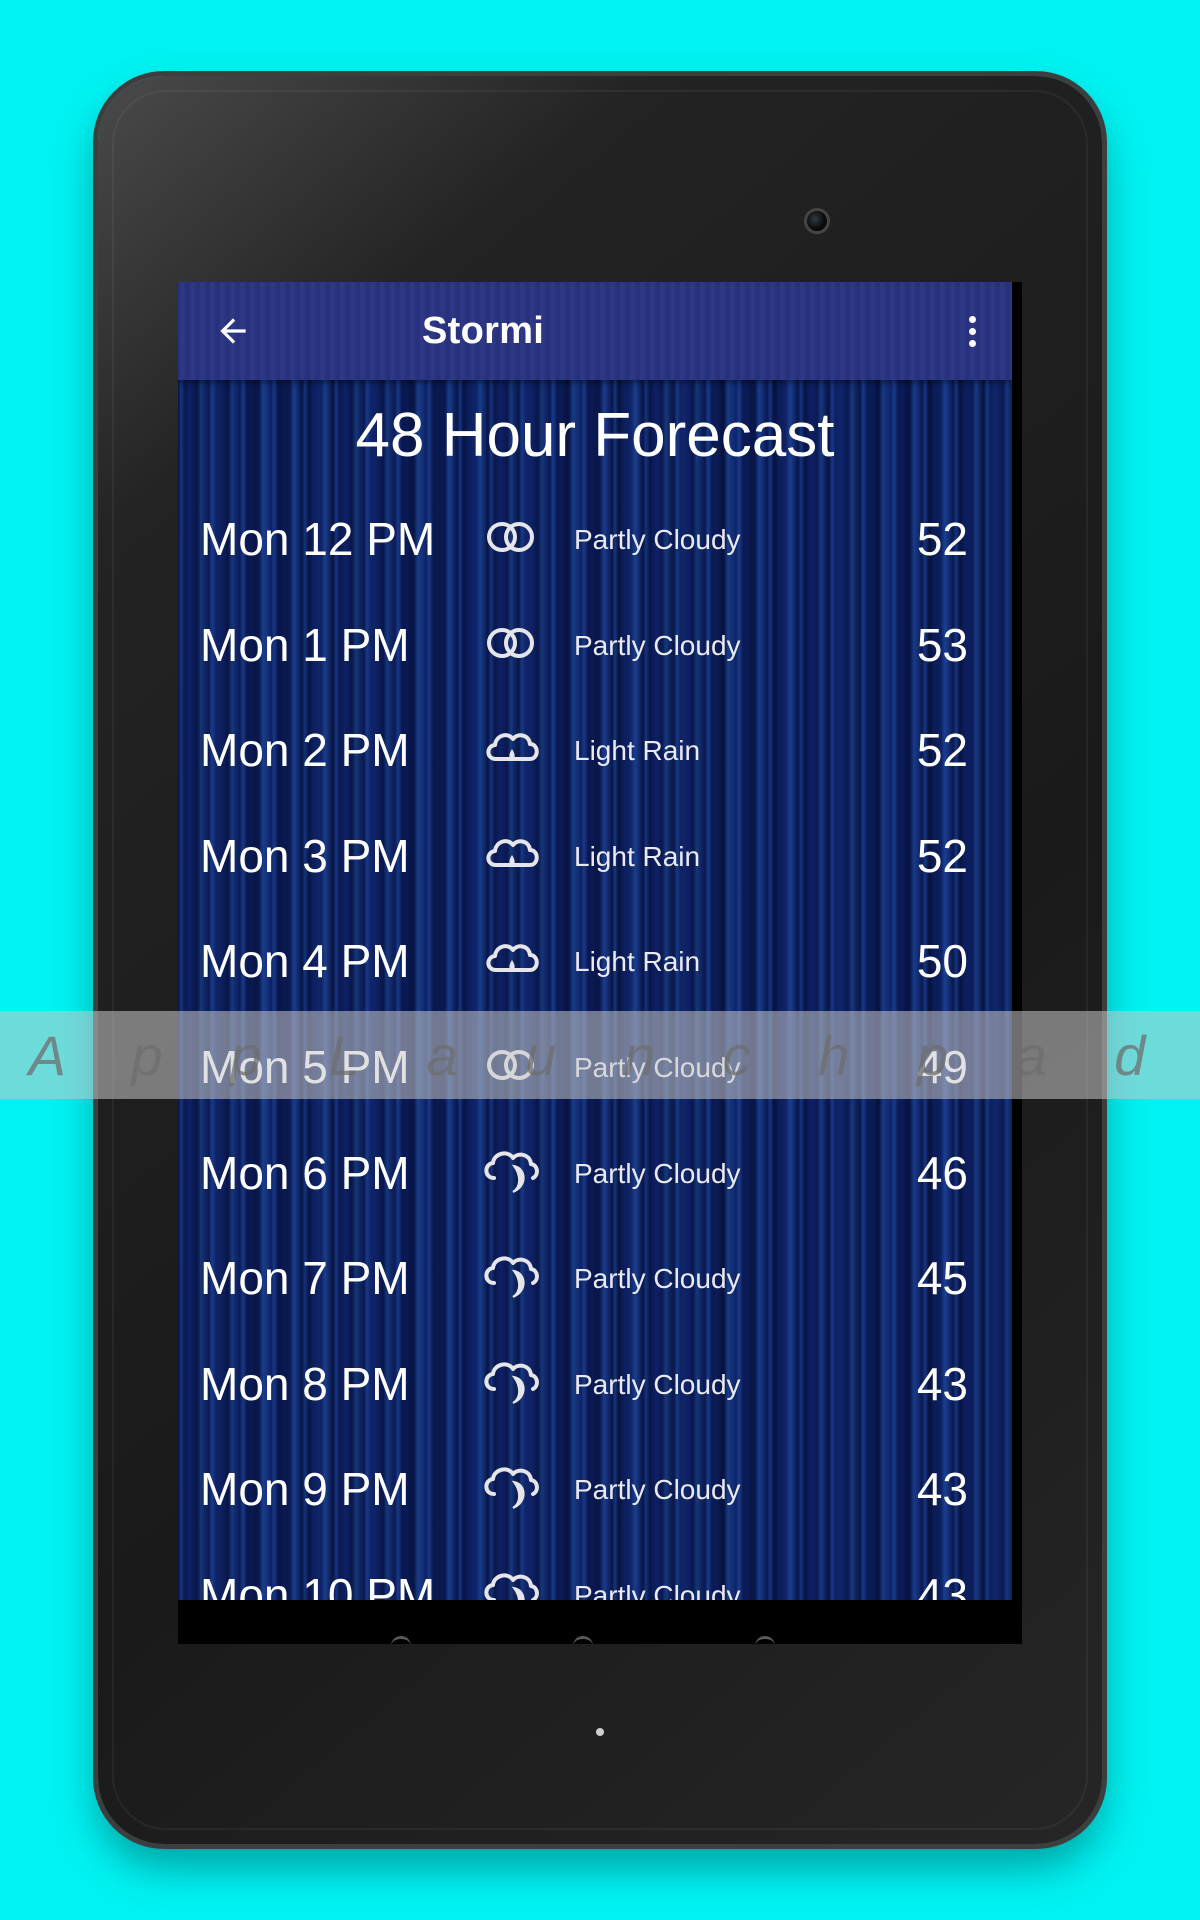 The height and width of the screenshot is (1920, 1200). What do you see at coordinates (318, 539) in the screenshot?
I see `forecast-time: Mon 12 PM` at bounding box center [318, 539].